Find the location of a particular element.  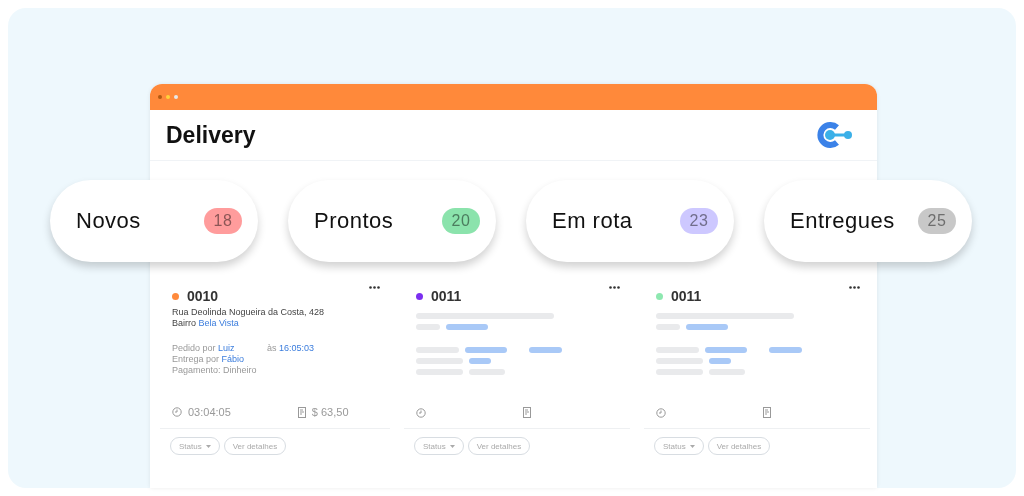

app-title: Delivery is located at coordinates (211, 135).